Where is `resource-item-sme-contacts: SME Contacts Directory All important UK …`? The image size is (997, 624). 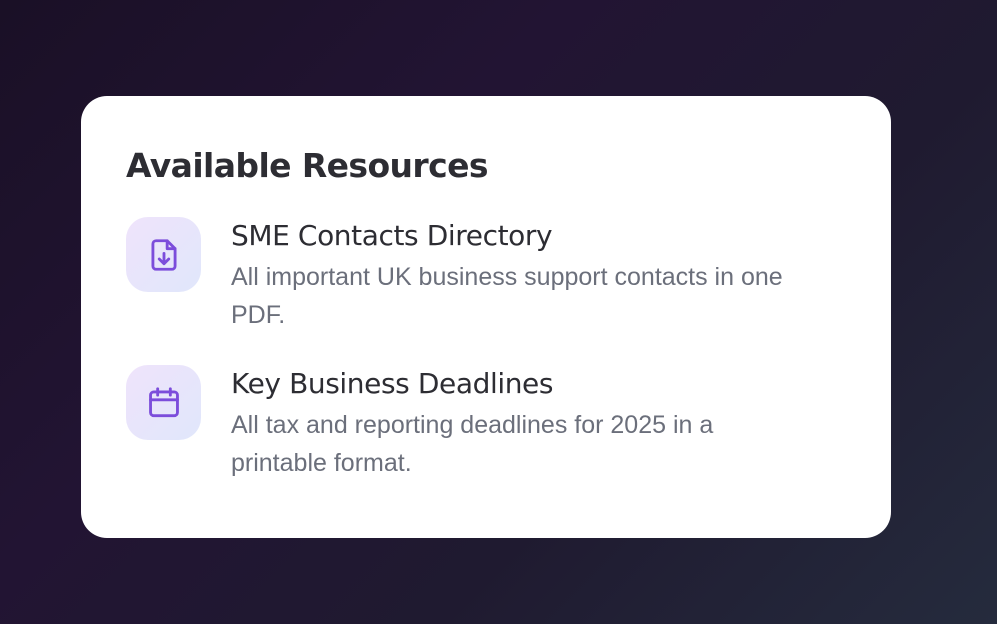
resource-item-sme-contacts: SME Contacts Directory All important UK … is located at coordinates (486, 275).